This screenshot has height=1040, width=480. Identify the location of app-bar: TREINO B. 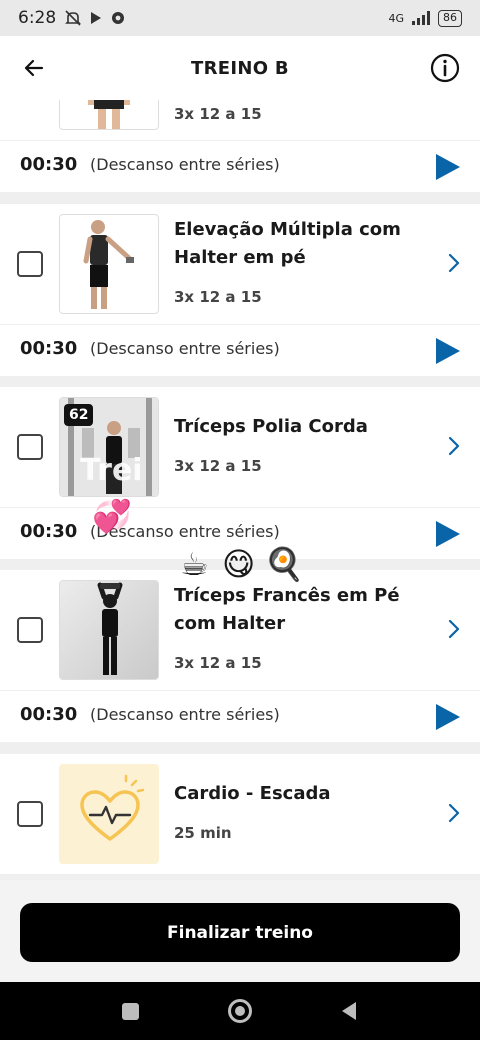
(240, 68).